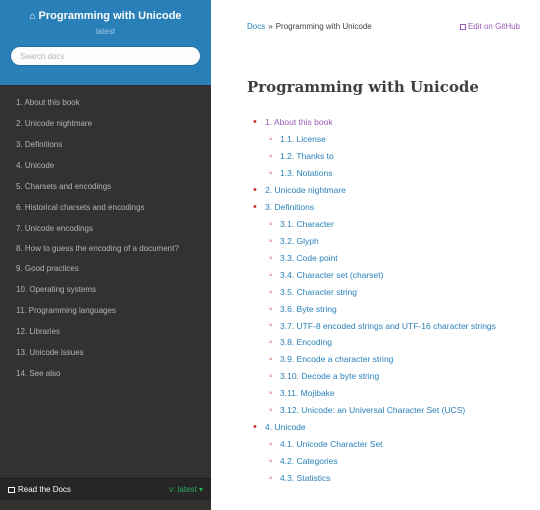 This screenshot has width=540, height=510. I want to click on toc-link: 3.3. Code point, so click(309, 258).